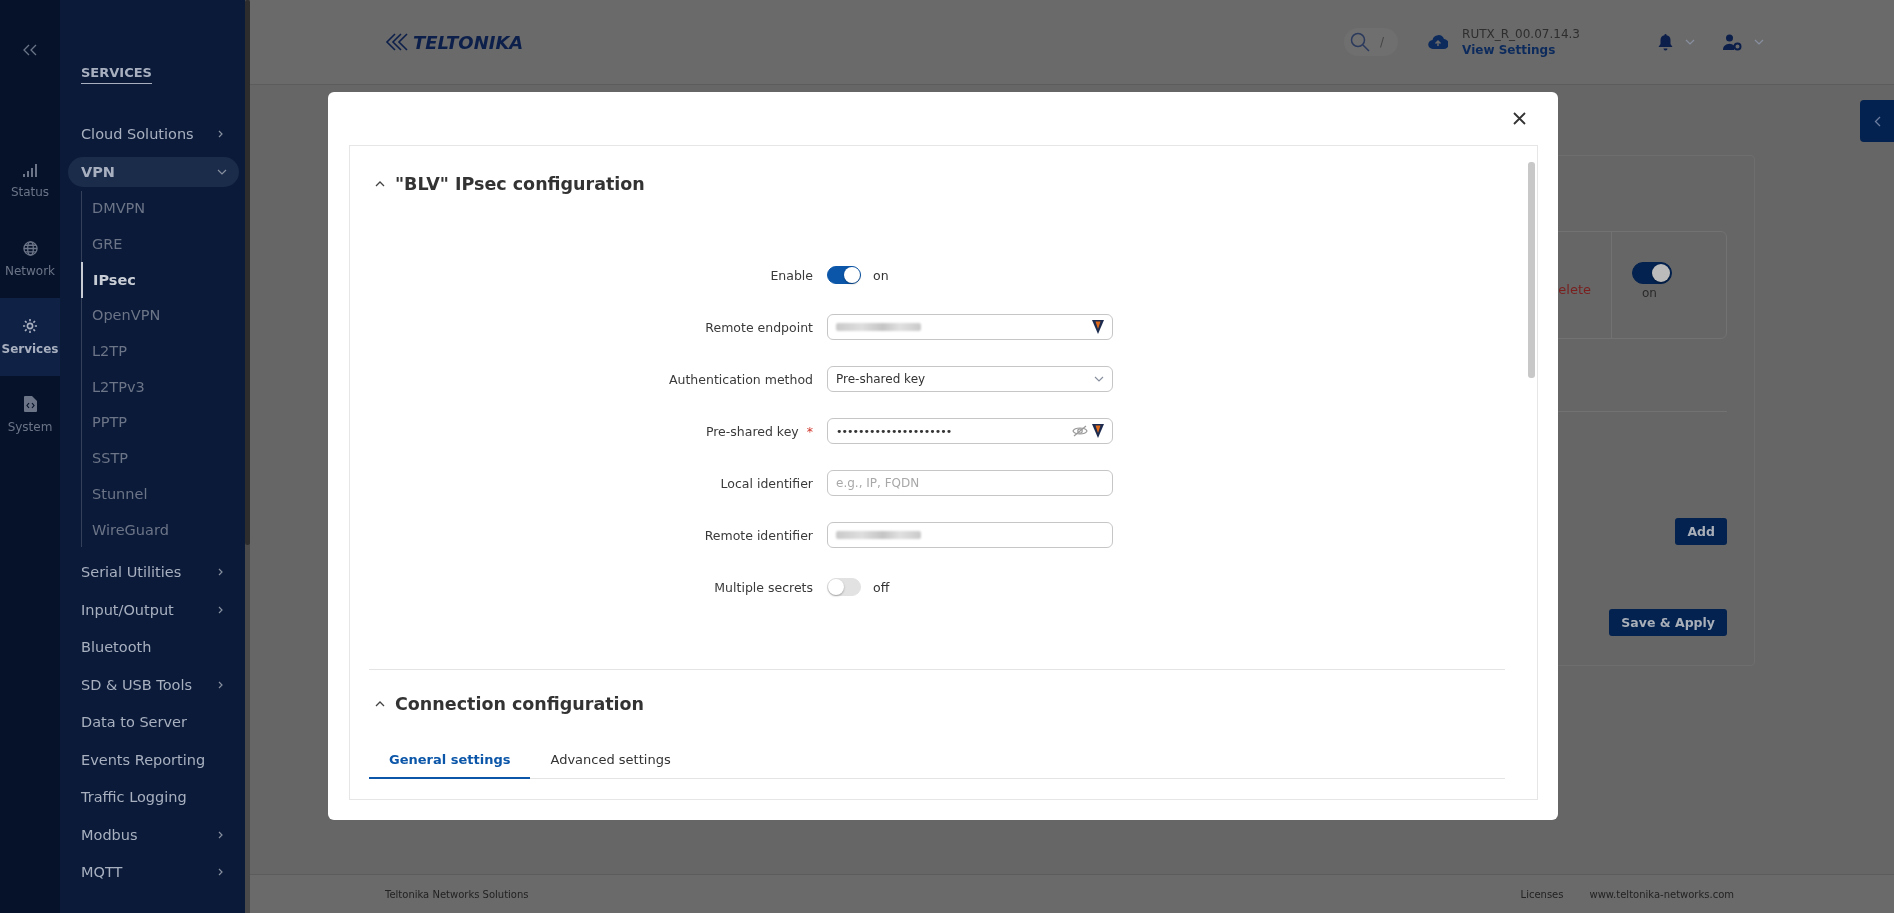  I want to click on field-label: Remote endpoint, so click(759, 327).